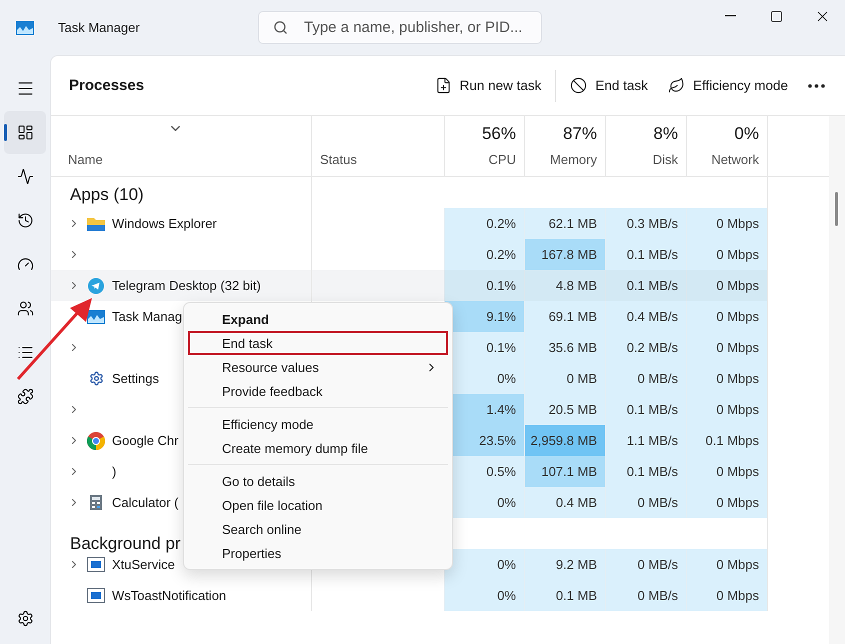  Describe the element at coordinates (114, 471) in the screenshot. I see `process-name: )` at that location.